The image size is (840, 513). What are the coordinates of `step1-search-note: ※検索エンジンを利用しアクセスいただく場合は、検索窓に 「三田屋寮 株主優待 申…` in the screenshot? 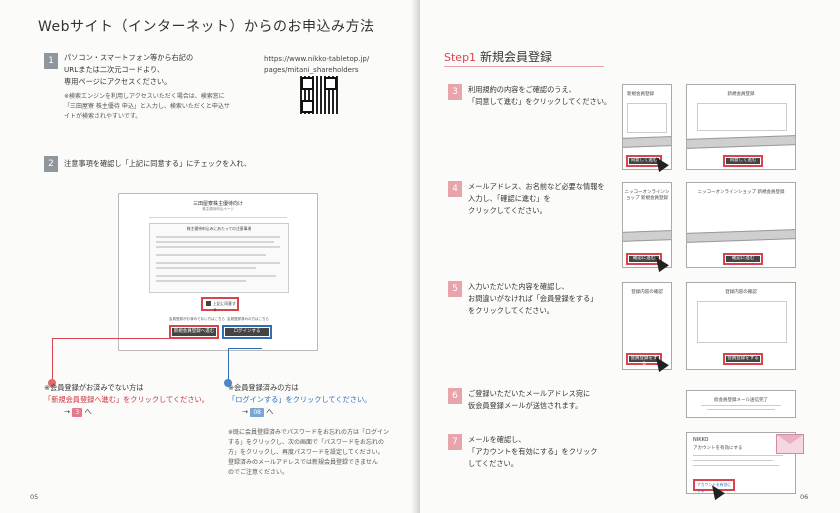 It's located at (147, 106).